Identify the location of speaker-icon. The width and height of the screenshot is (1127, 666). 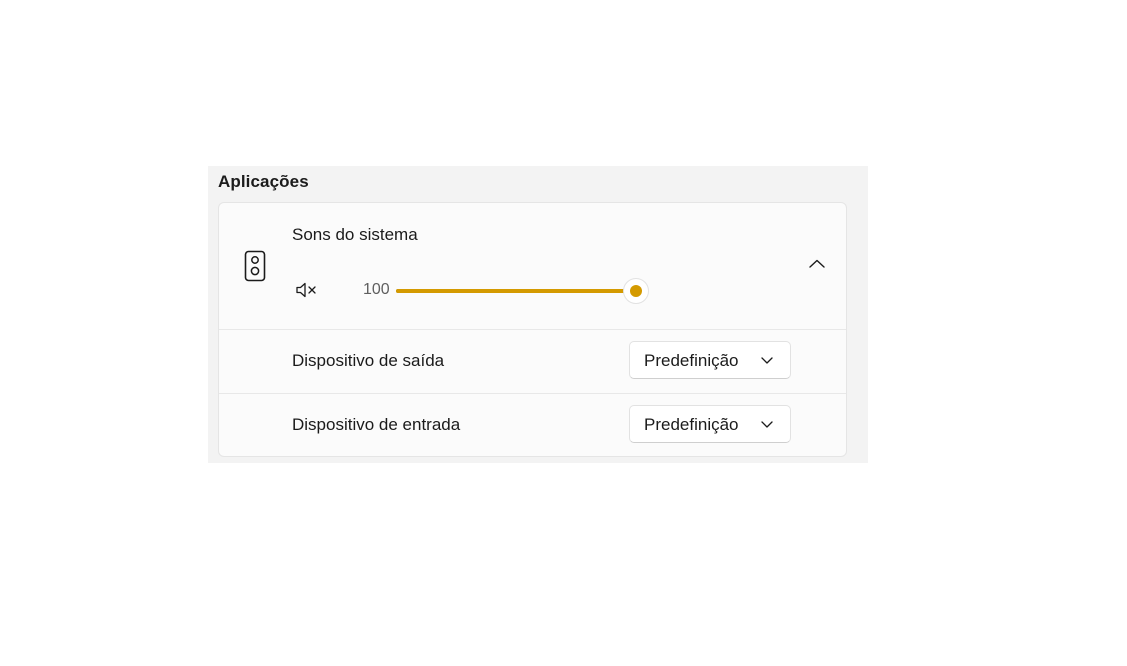
(255, 266).